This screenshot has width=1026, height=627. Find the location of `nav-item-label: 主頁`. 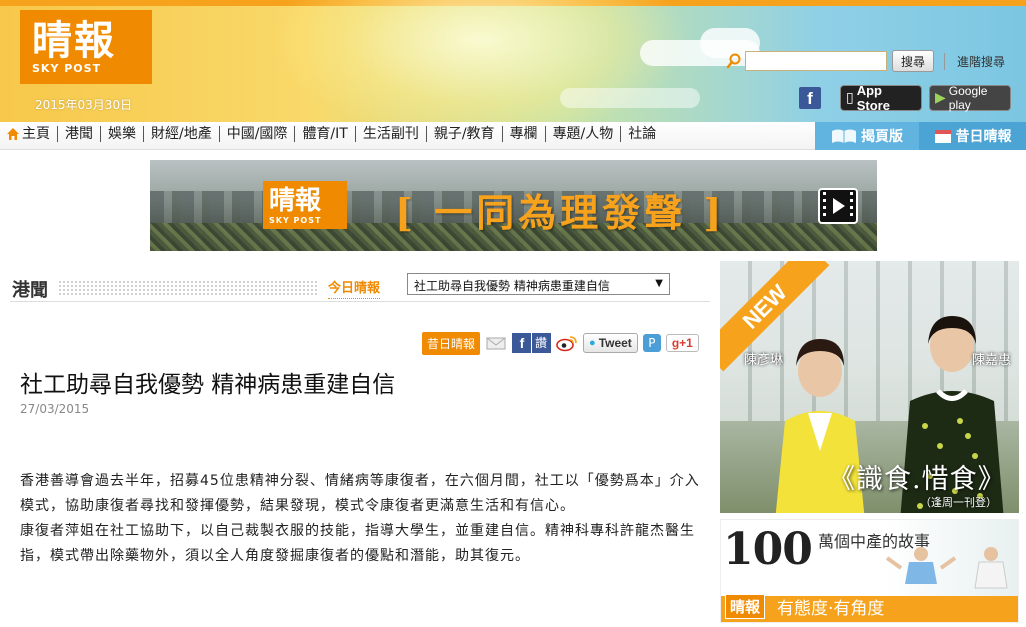

nav-item-label: 主頁 is located at coordinates (36, 134).